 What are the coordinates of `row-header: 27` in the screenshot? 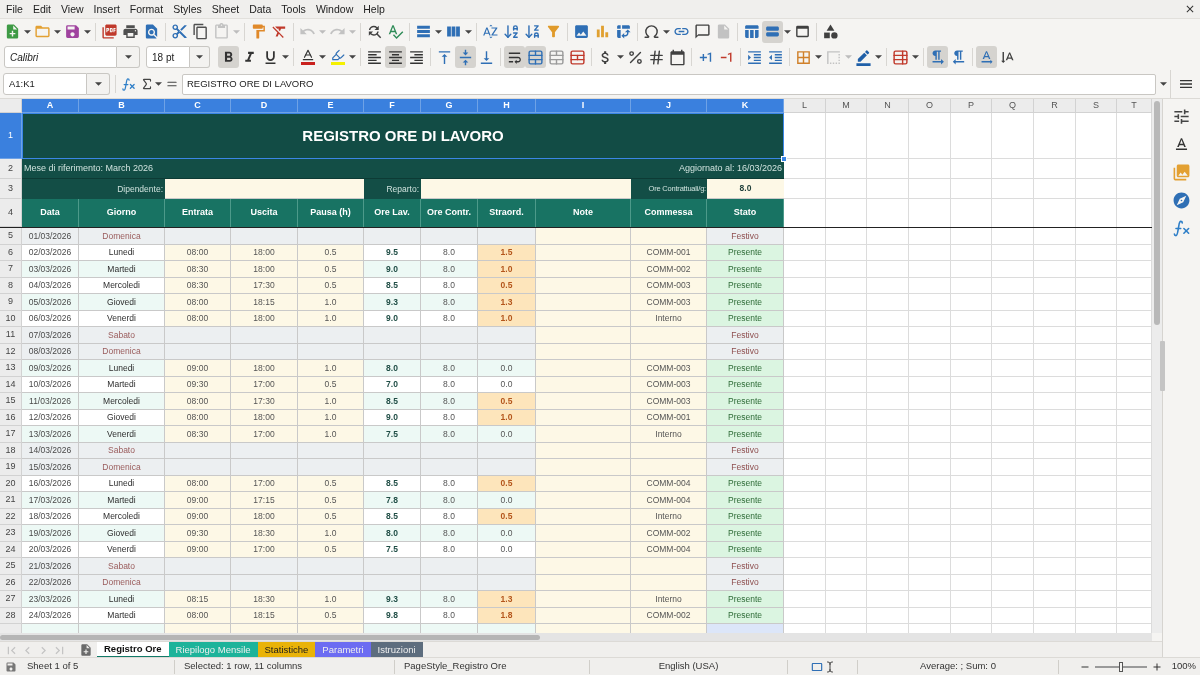 It's located at (11, 599).